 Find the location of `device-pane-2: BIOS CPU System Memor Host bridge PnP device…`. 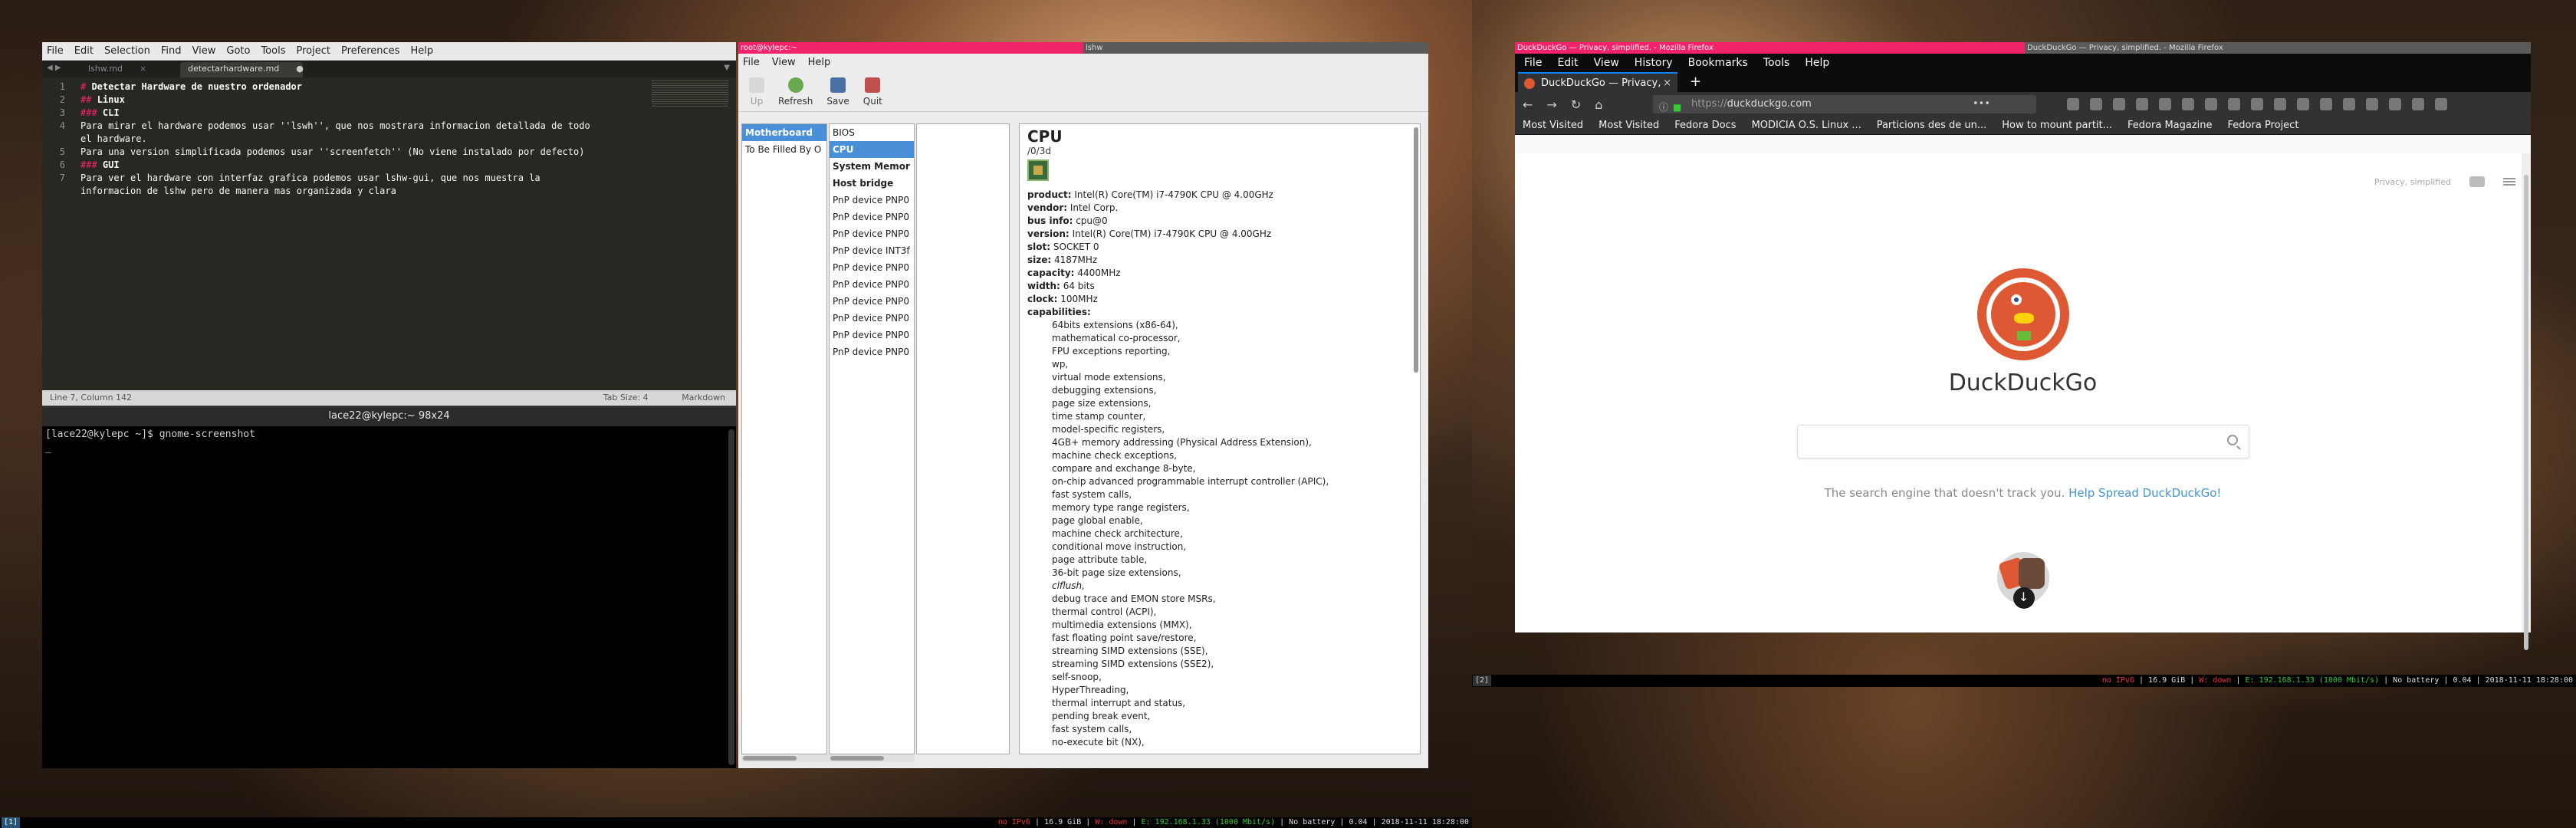

device-pane-2: BIOS CPU System Memor Host bridge PnP device… is located at coordinates (872, 439).